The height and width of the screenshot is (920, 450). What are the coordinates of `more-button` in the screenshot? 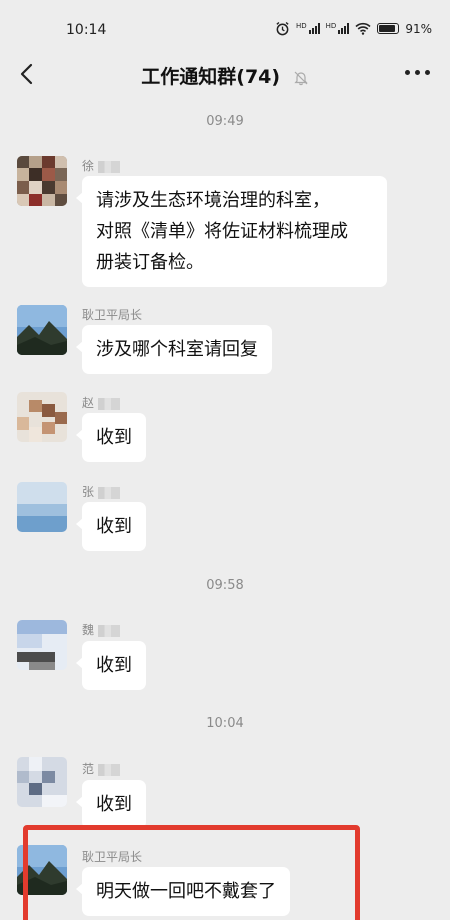 It's located at (417, 72).